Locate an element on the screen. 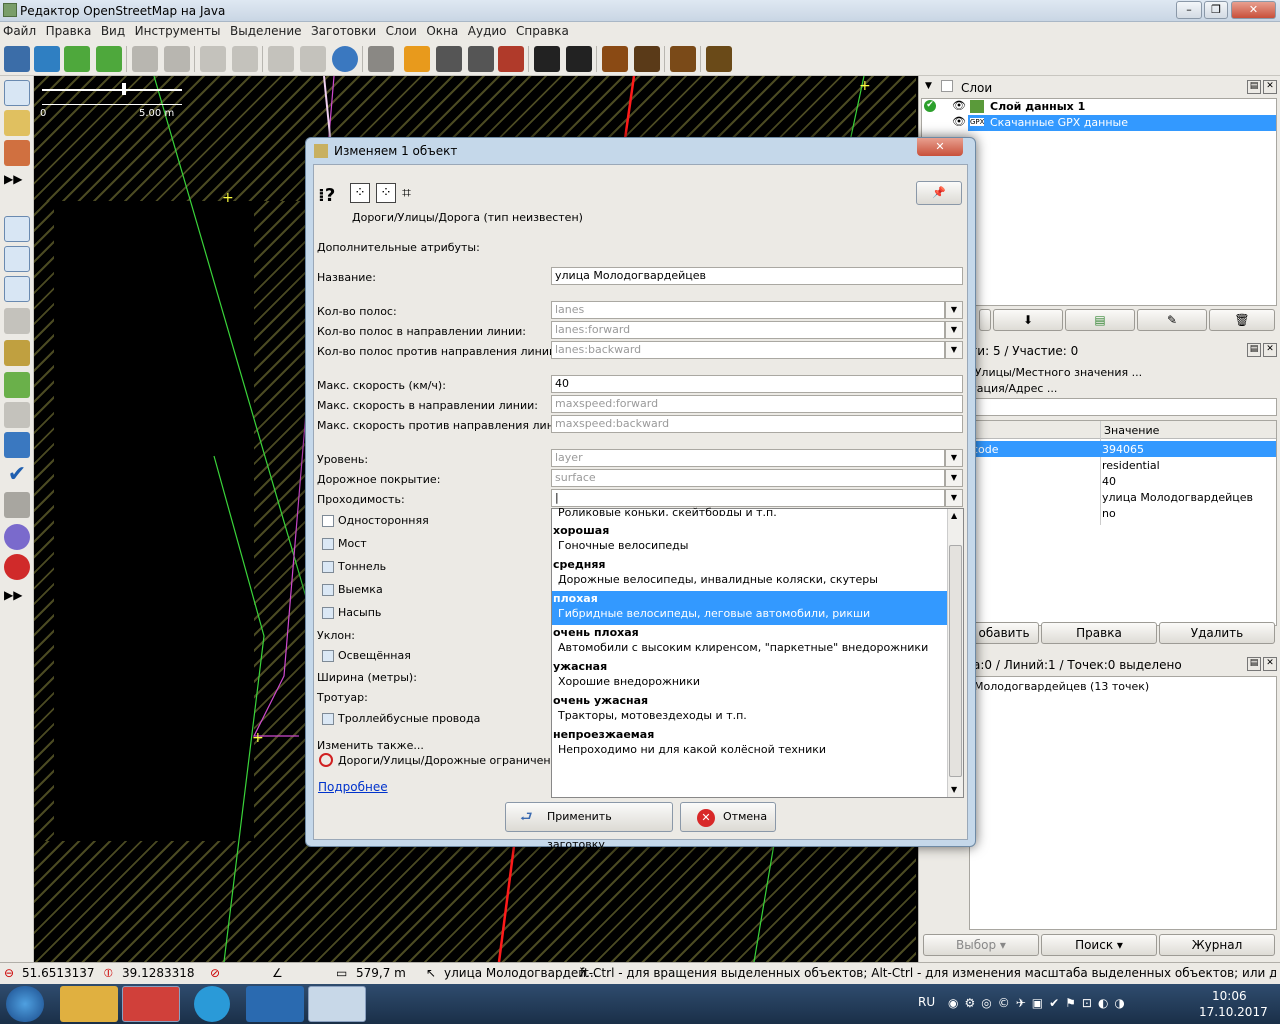  tunnel-checkbox is located at coordinates (328, 567).